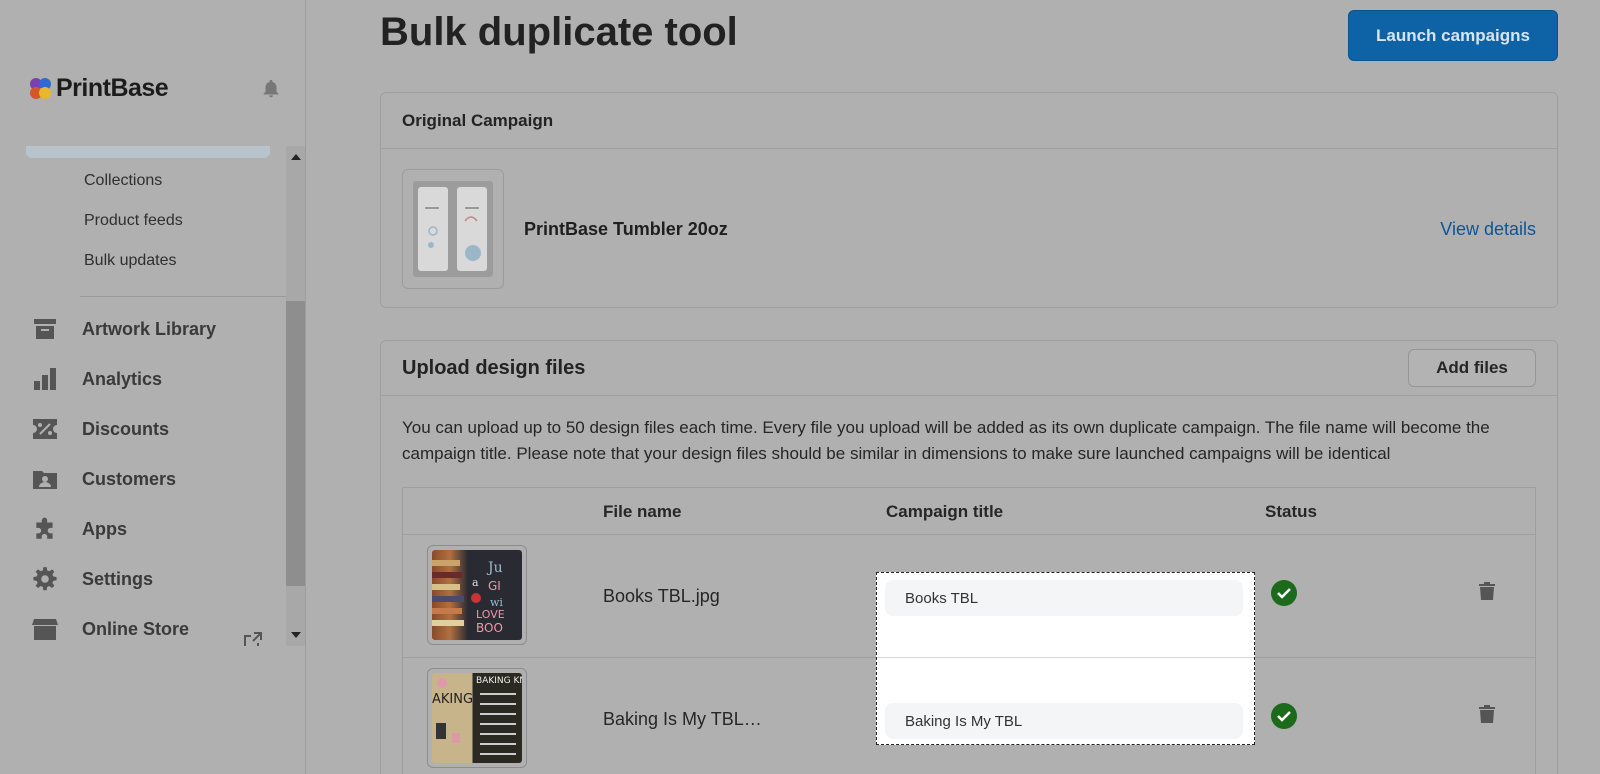 The image size is (1600, 774). Describe the element at coordinates (295, 443) in the screenshot. I see `scrollbar-thumb` at that location.